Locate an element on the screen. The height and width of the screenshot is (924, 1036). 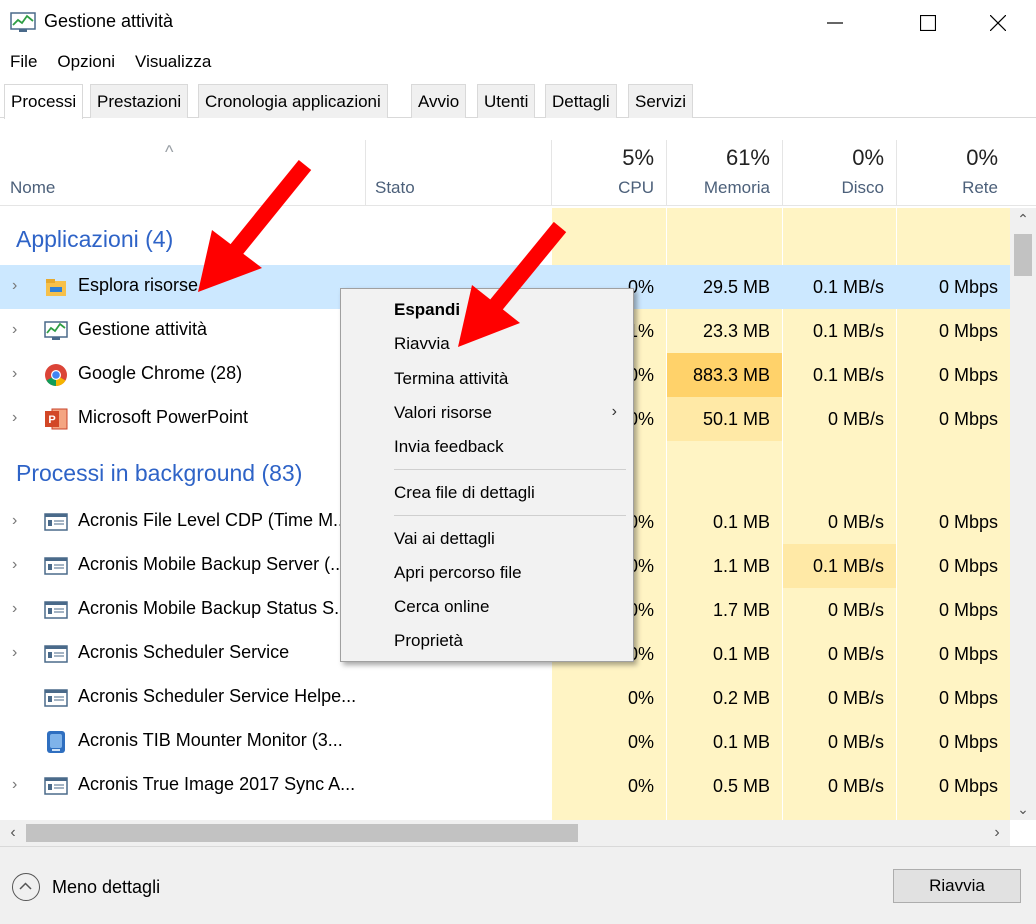
menu-item-open-file-location: Apri percorso file is located at coordinates (458, 573).